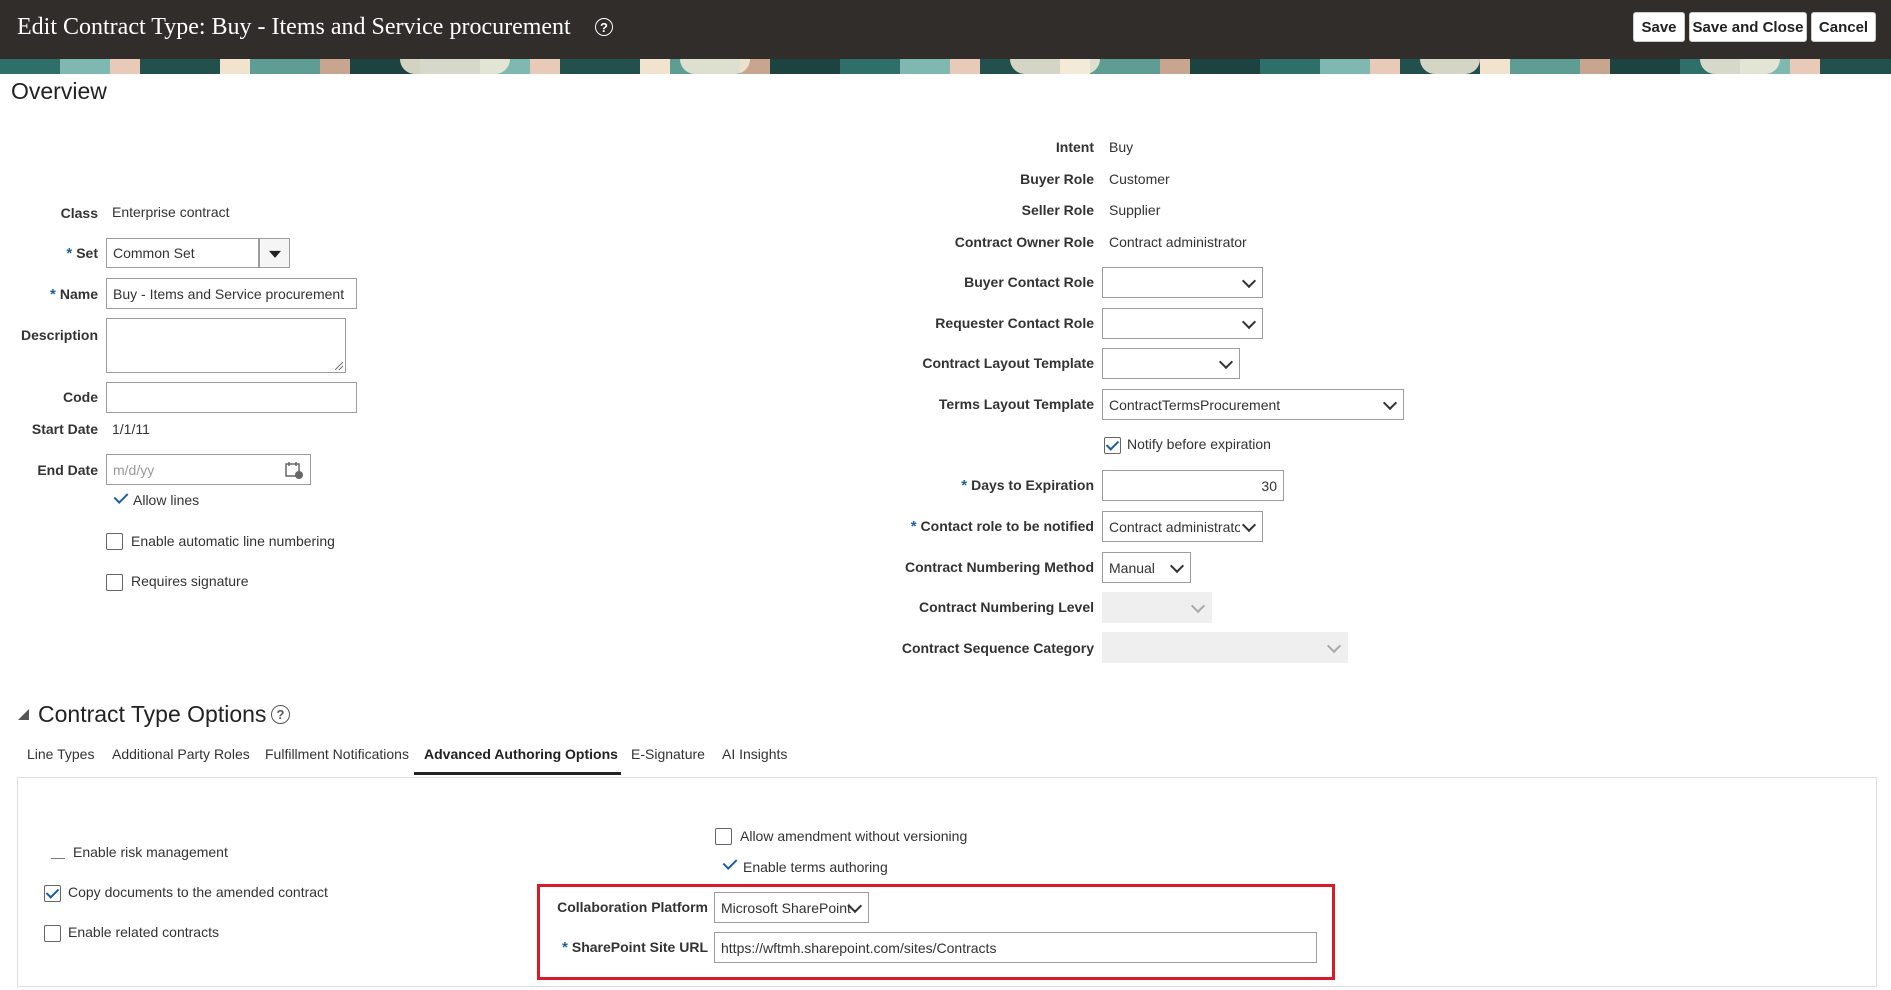  Describe the element at coordinates (131, 429) in the screenshot. I see `start-date-value: 1/1/11` at that location.